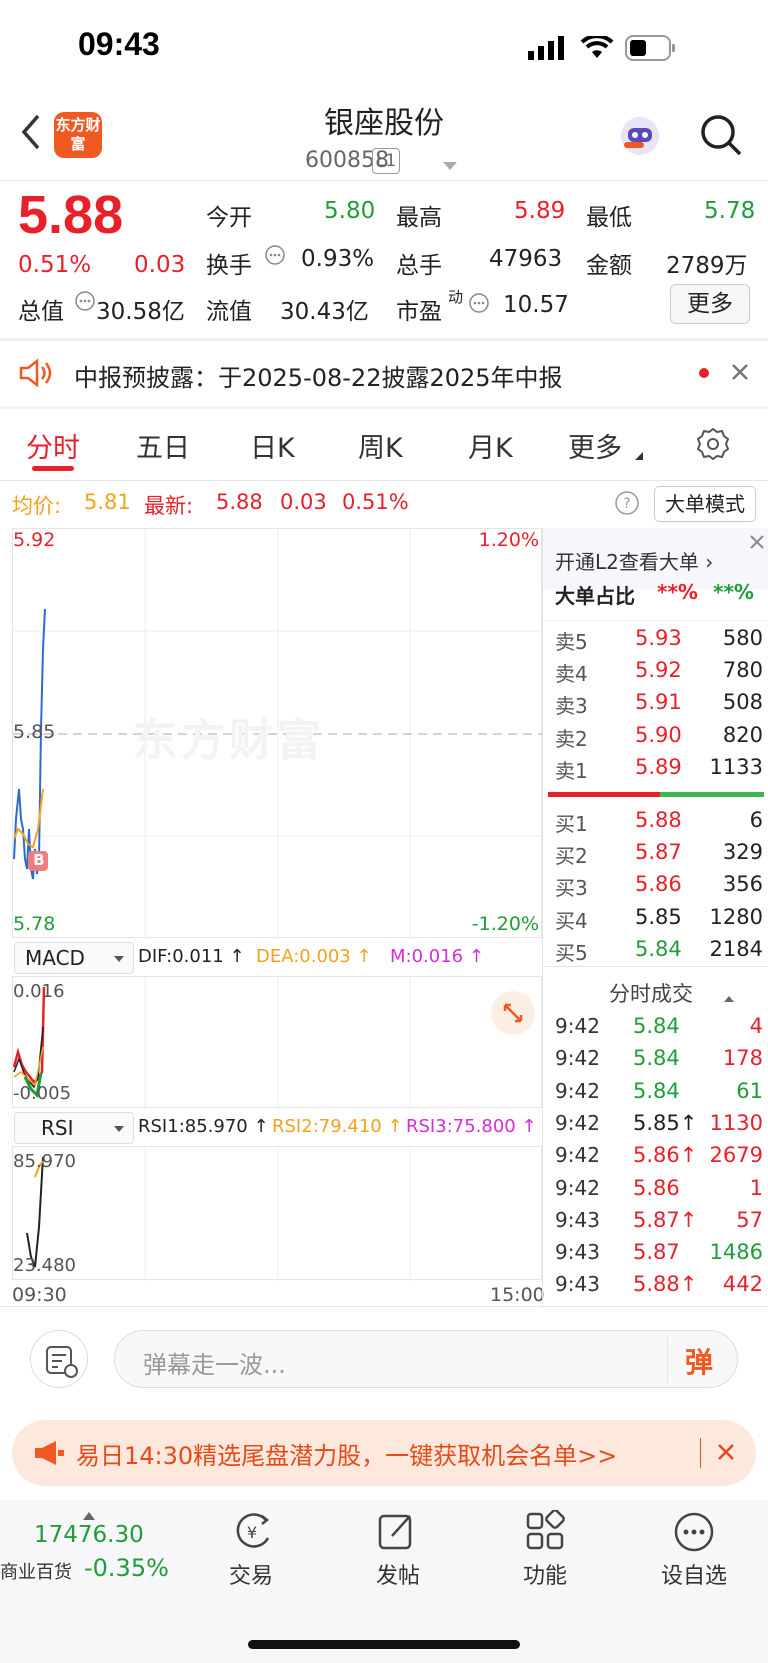 The height and width of the screenshot is (1663, 768). Describe the element at coordinates (710, 304) in the screenshot. I see `more-button: 更多` at that location.